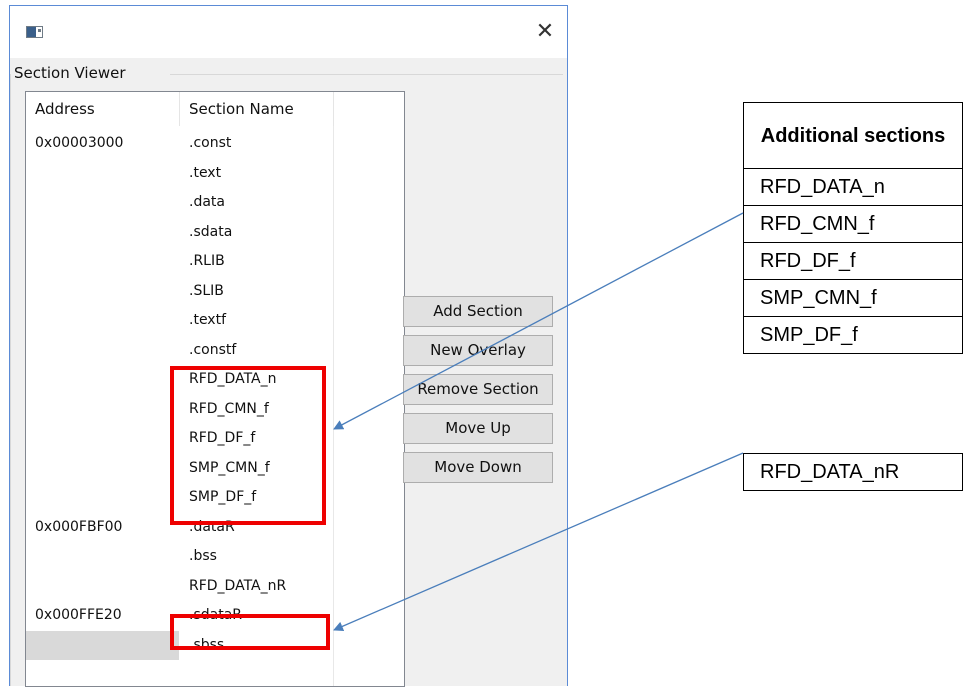  What do you see at coordinates (538, 542) in the screenshot?
I see `arrow-r-section` at bounding box center [538, 542].